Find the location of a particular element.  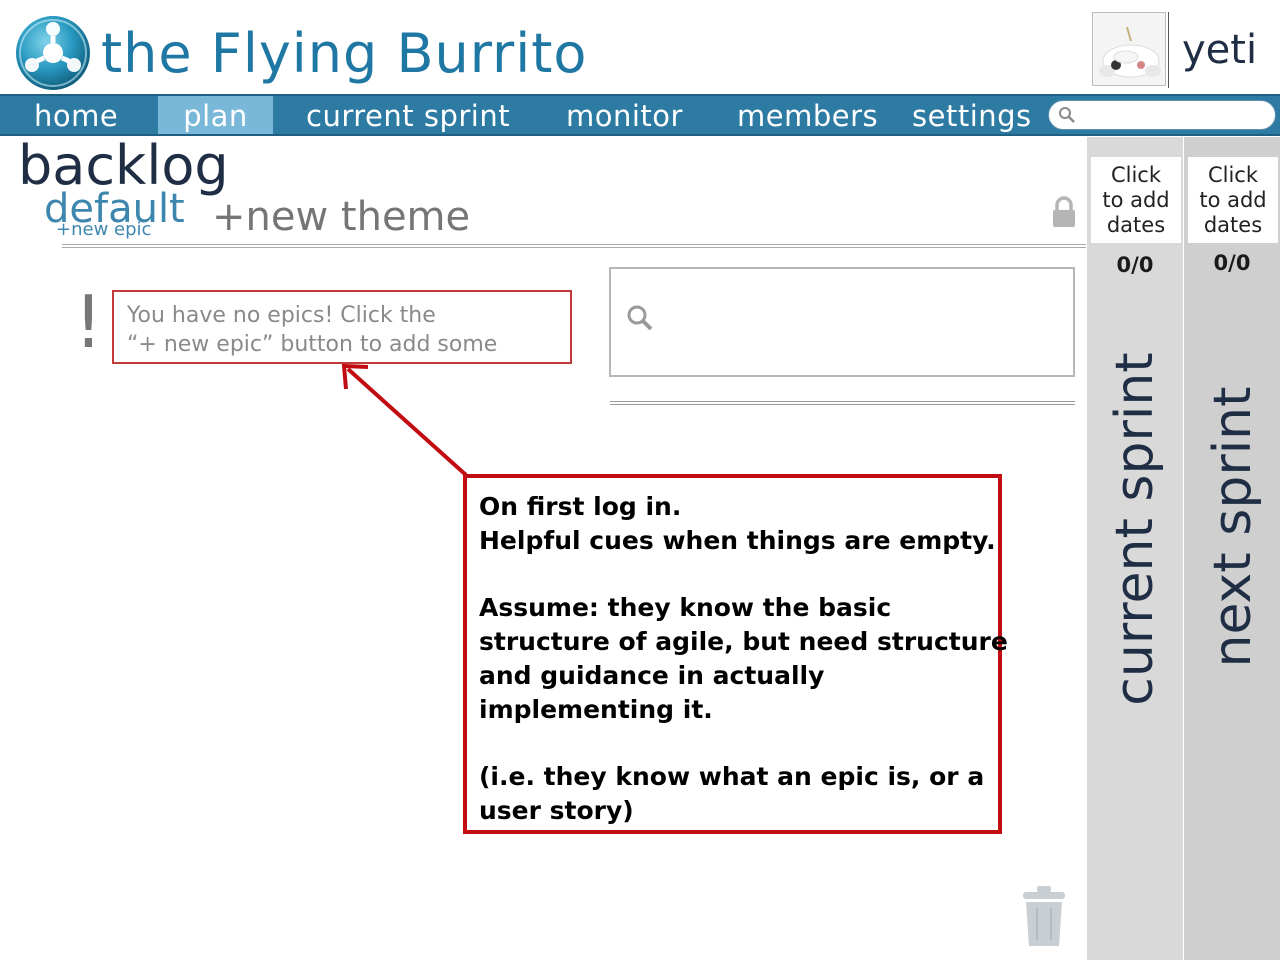

nav-home: home is located at coordinates (76, 115).